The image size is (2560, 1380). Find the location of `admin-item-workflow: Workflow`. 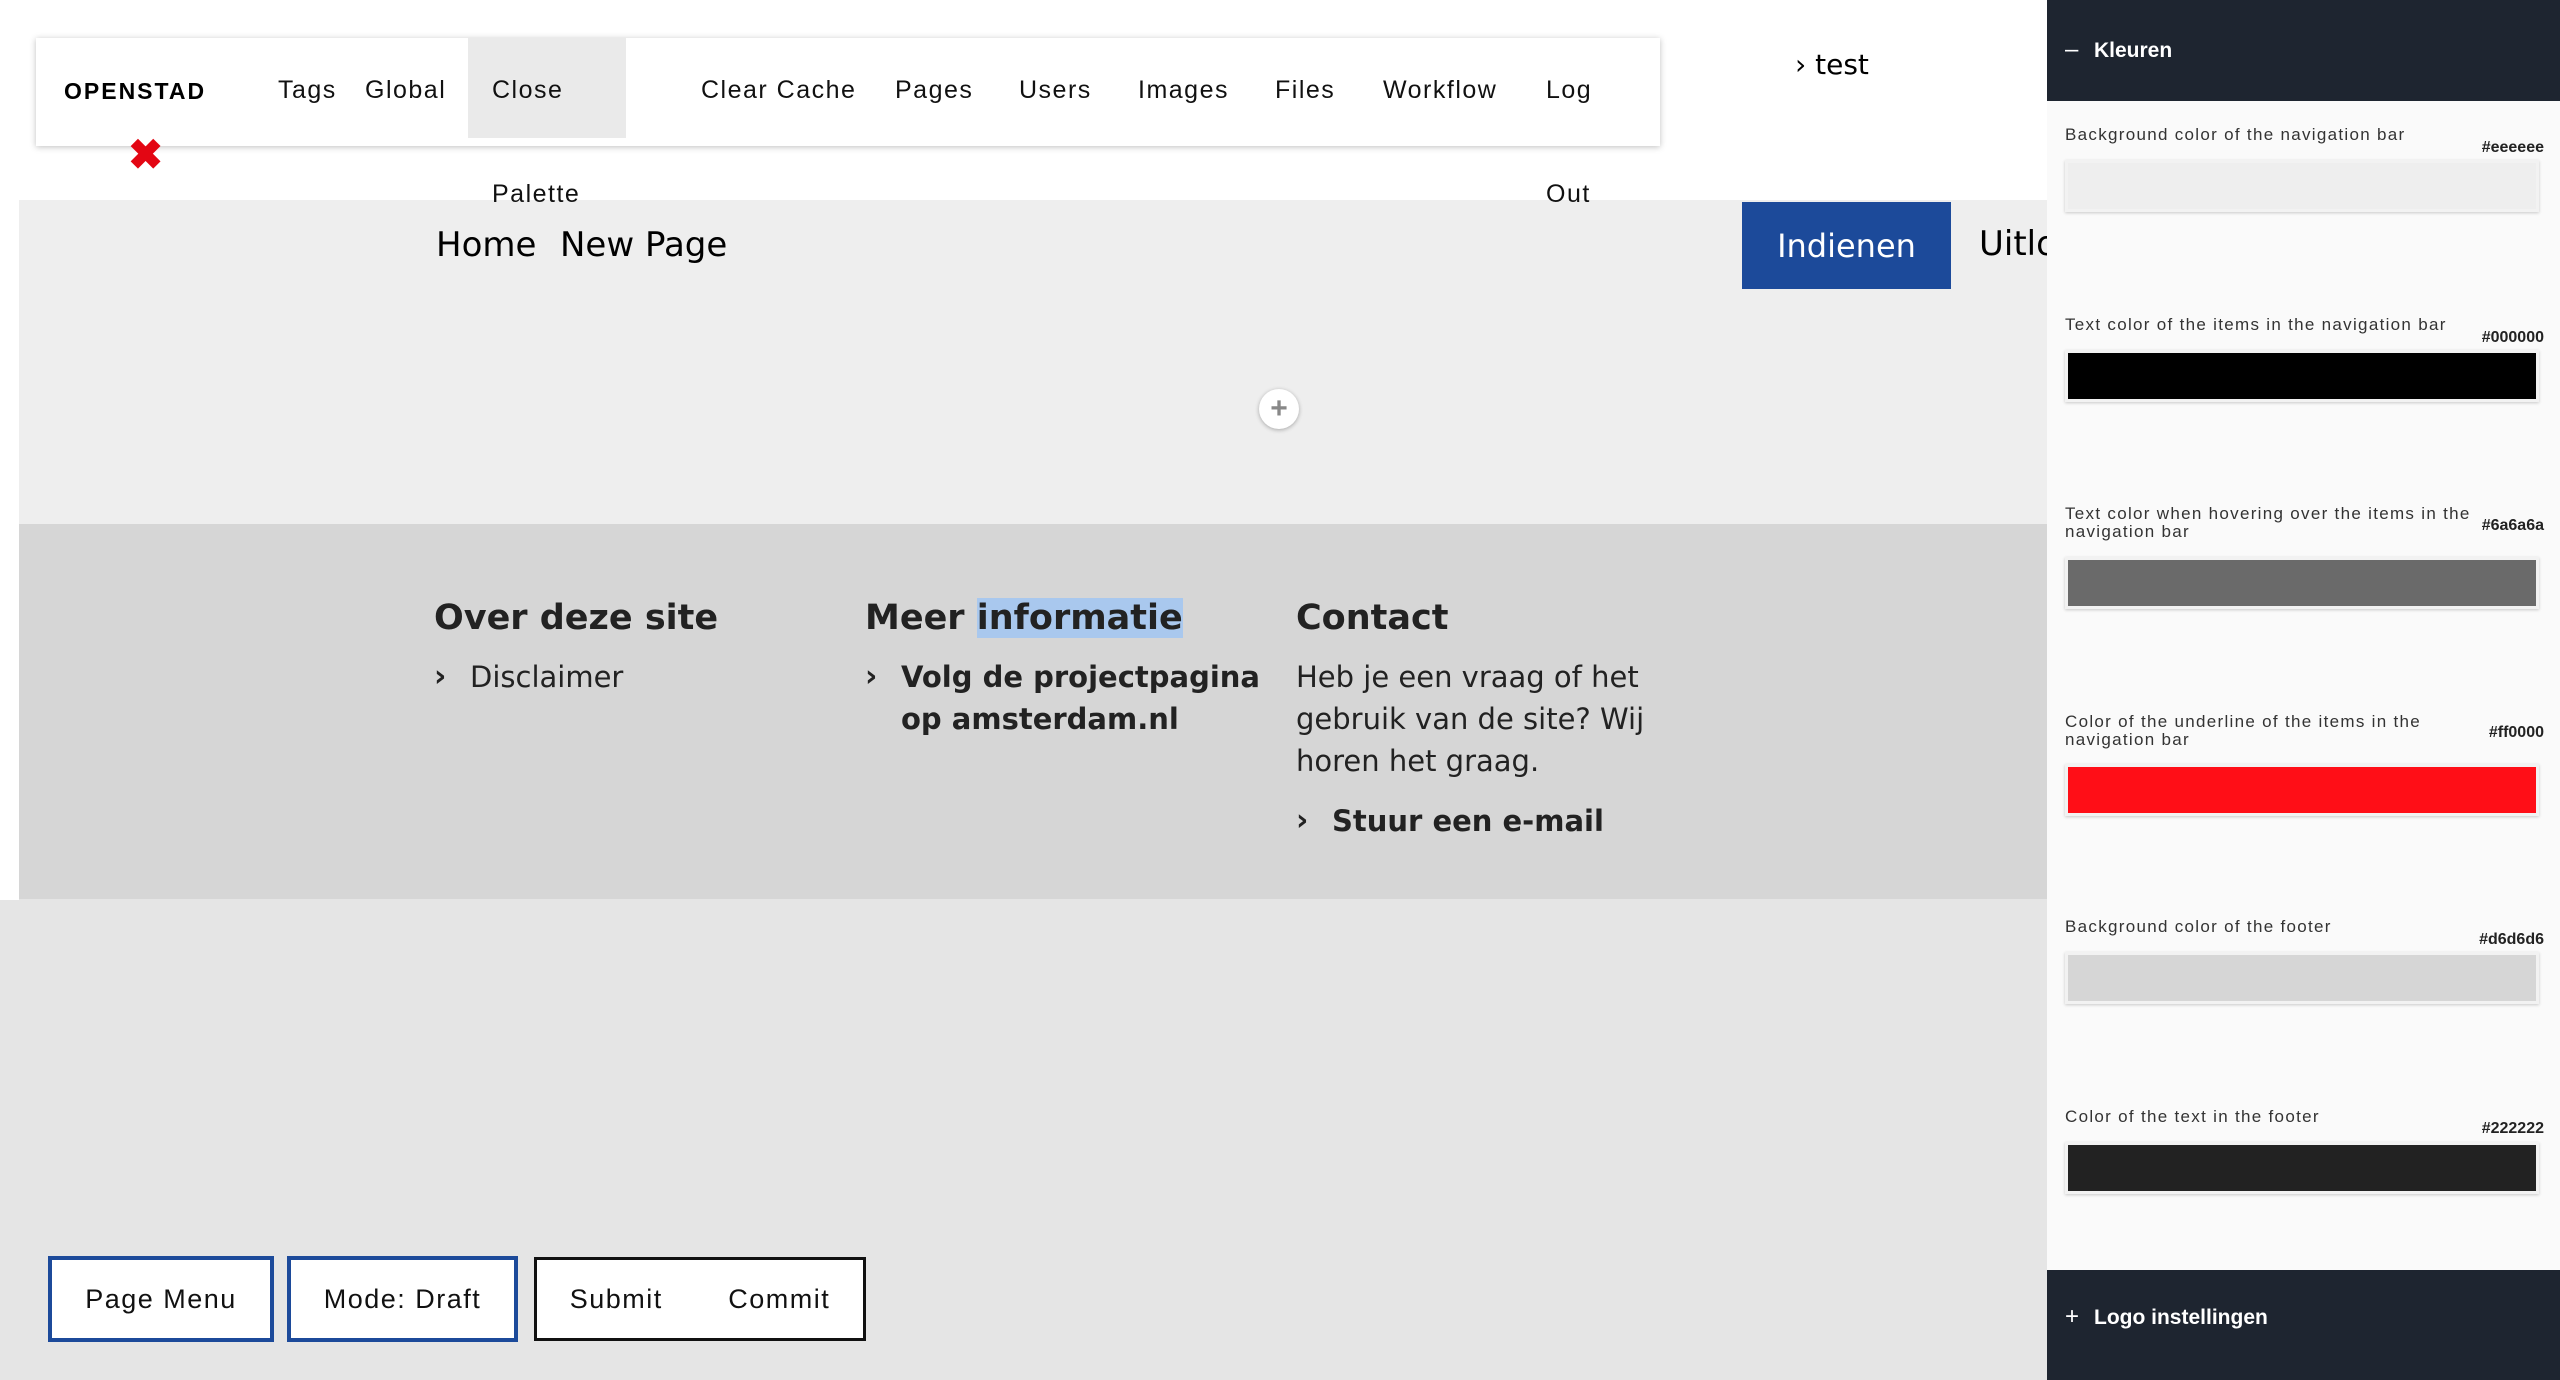

admin-item-workflow: Workflow is located at coordinates (1440, 88).